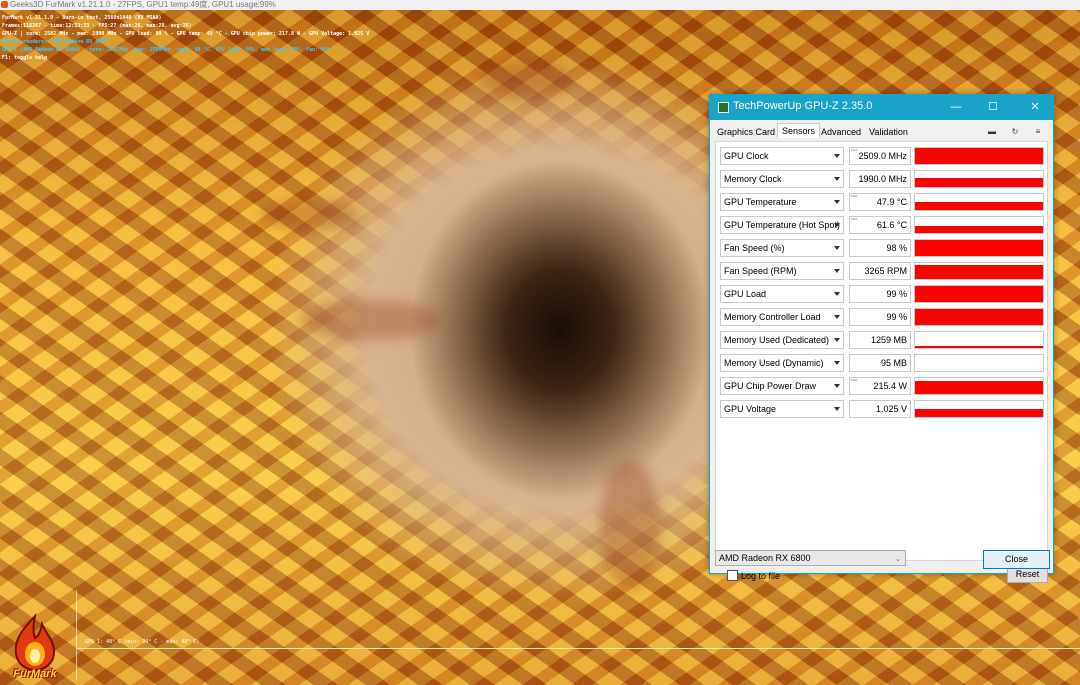 The width and height of the screenshot is (1080, 685). I want to click on maximize-icon: ☐, so click(993, 107).